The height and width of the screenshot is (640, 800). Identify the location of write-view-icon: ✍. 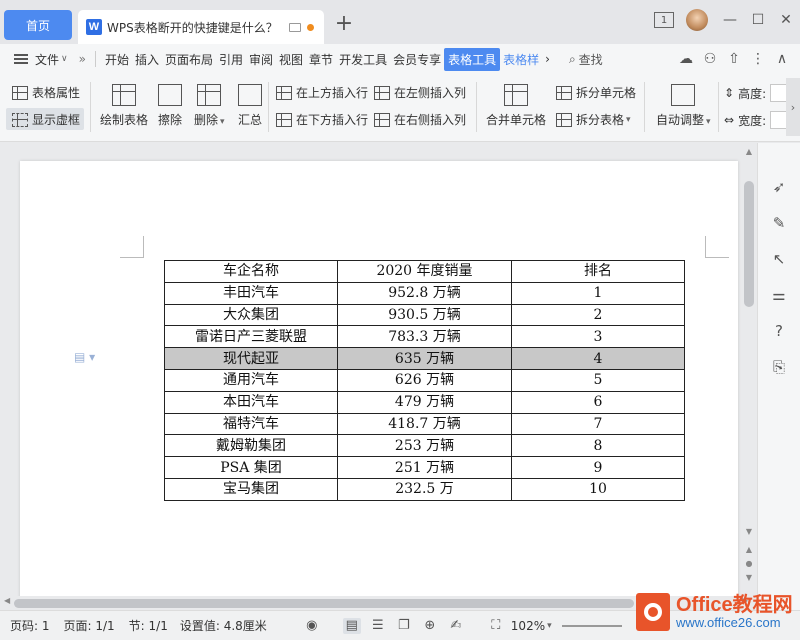
(456, 626).